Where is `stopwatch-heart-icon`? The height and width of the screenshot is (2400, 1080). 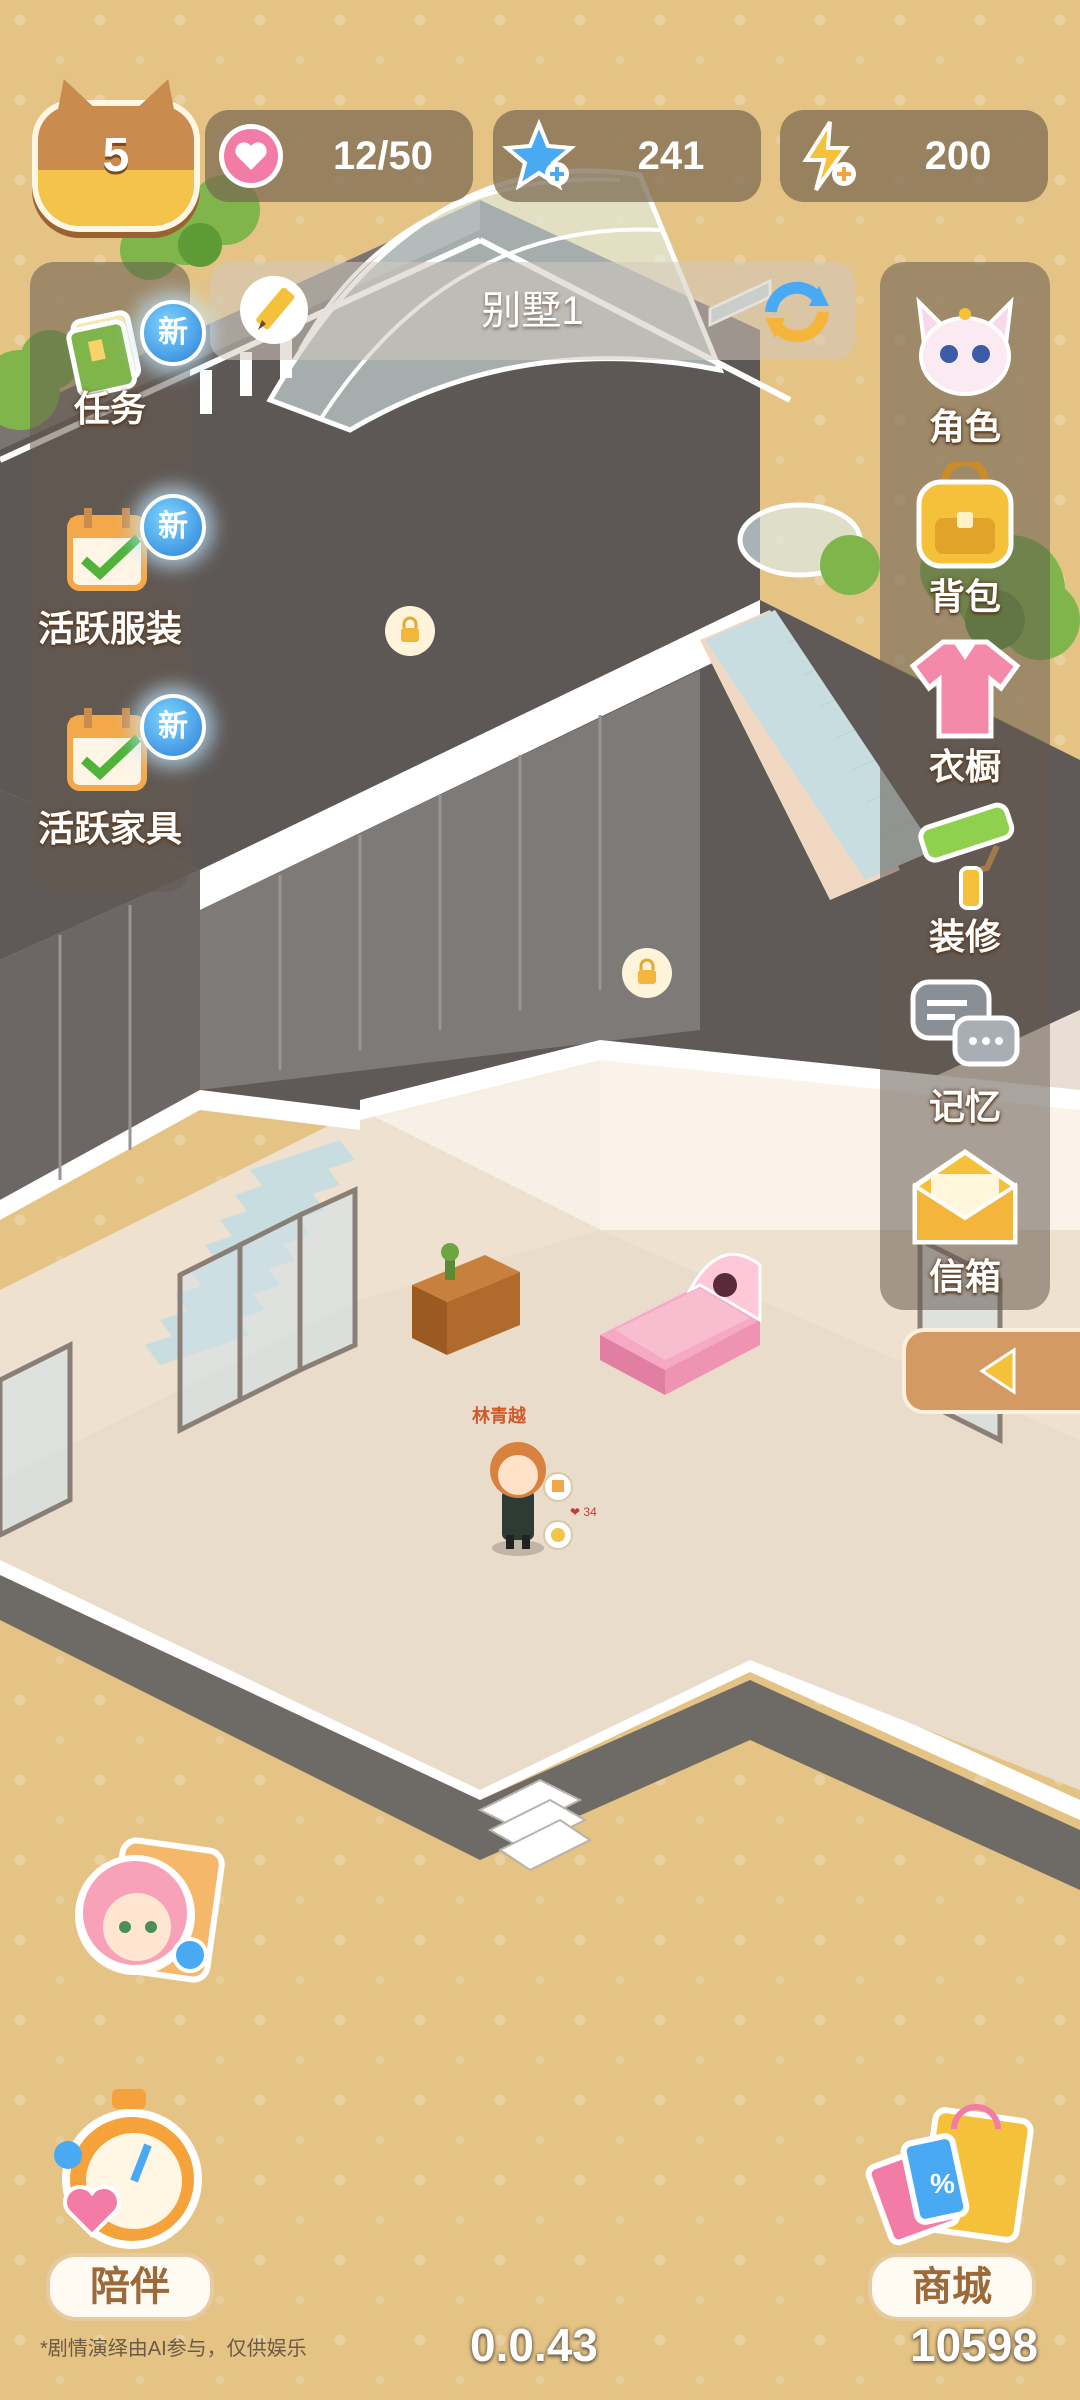 stopwatch-heart-icon is located at coordinates (128, 2169).